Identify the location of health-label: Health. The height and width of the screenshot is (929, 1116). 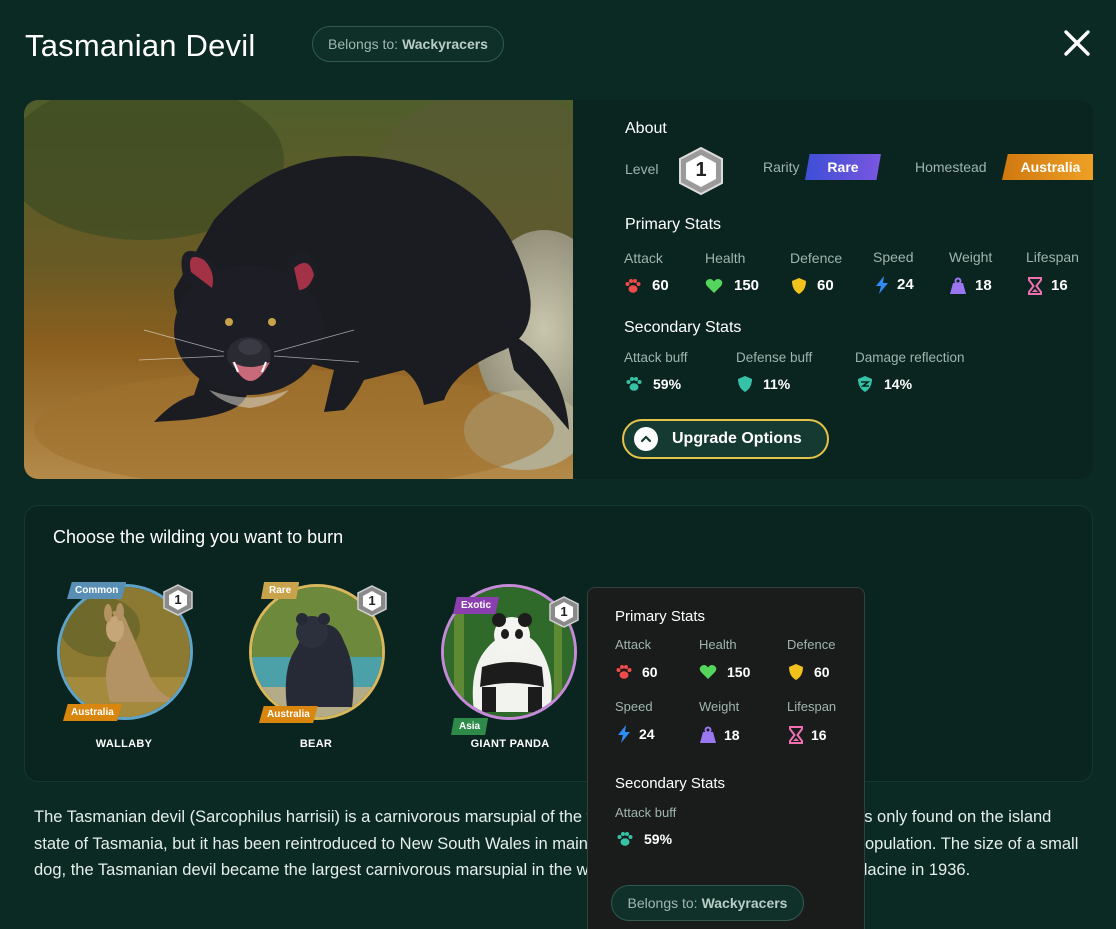
(725, 258).